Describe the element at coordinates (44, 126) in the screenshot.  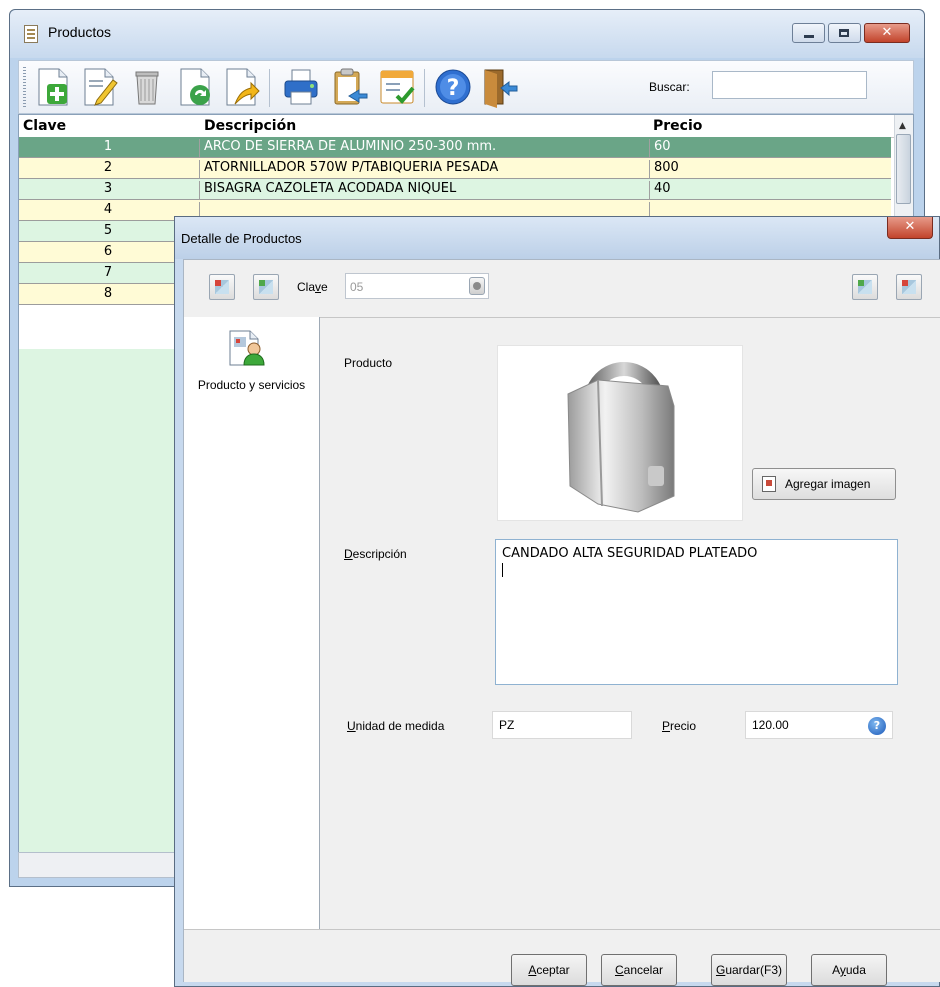
I see `column-header-clave: Clave` at that location.